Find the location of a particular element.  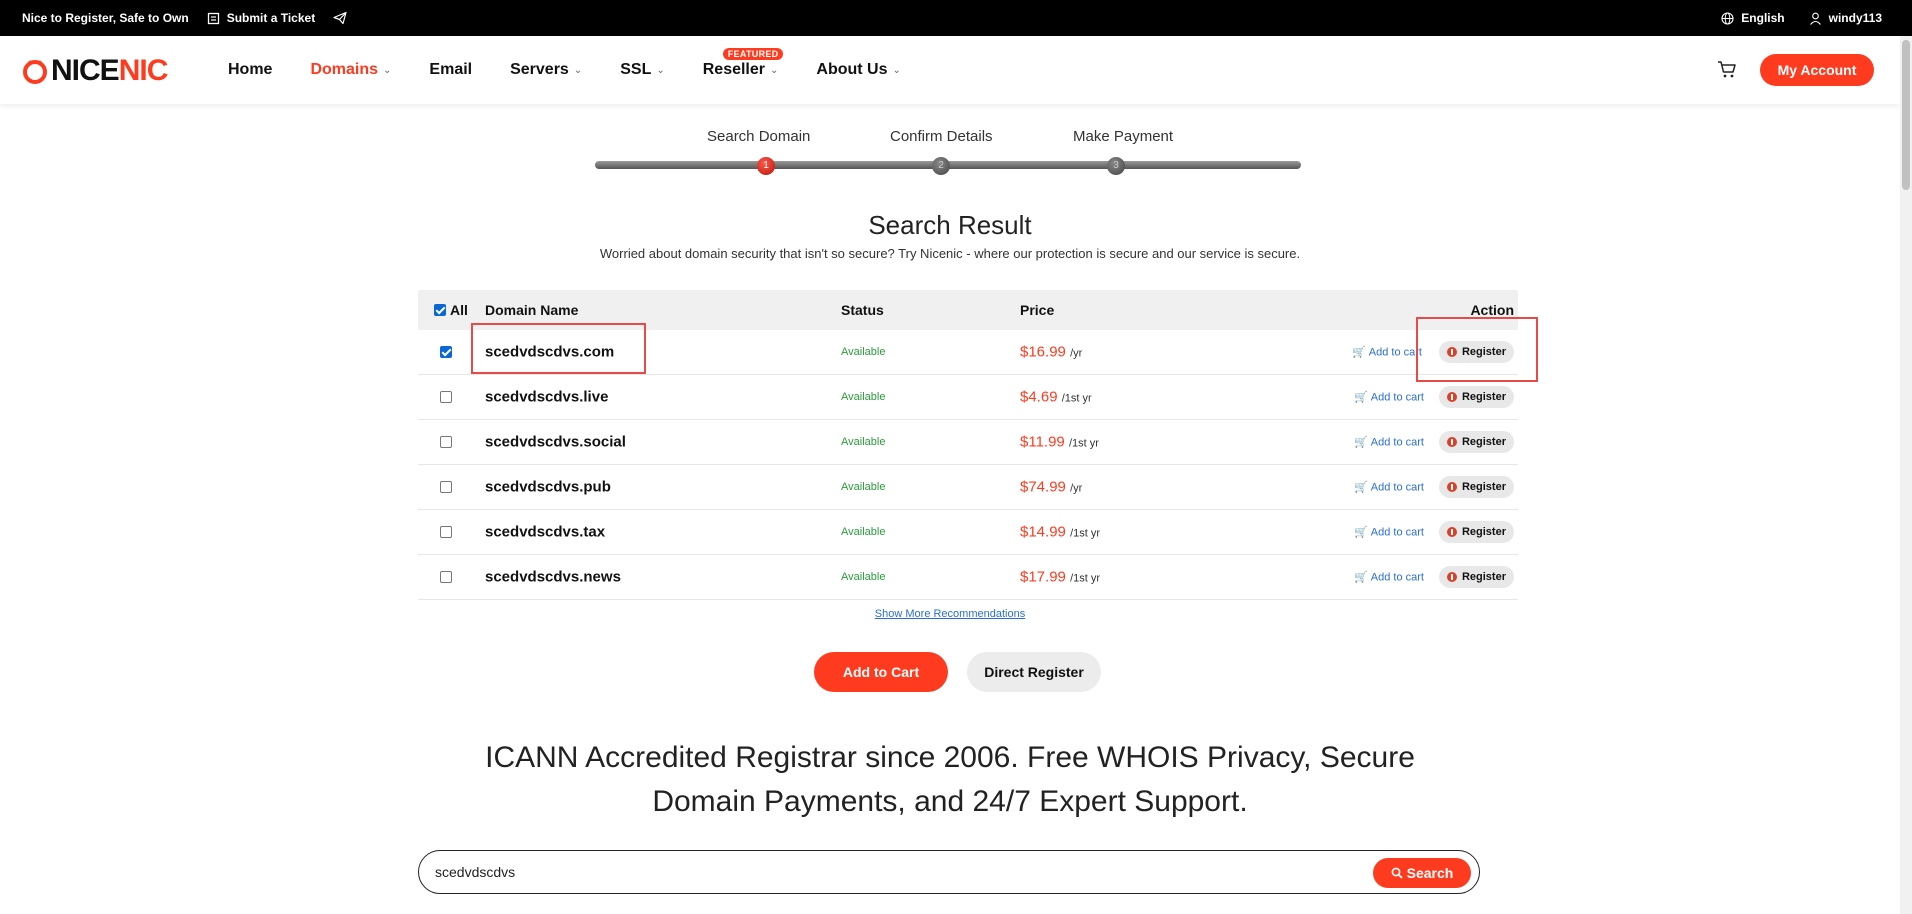

price: $14.99 /1st yr is located at coordinates (1060, 532).